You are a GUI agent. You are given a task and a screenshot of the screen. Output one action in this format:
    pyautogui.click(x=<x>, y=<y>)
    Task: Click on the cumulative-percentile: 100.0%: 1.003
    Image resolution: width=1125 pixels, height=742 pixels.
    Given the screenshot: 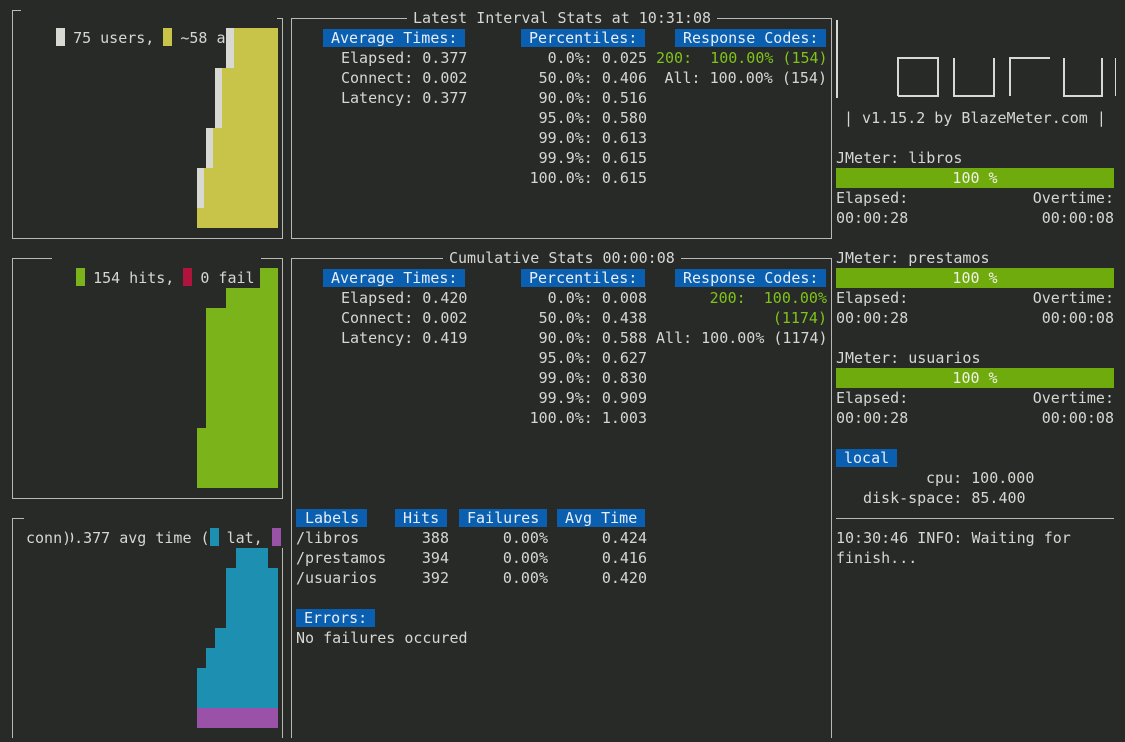 What is the action you would take?
    pyautogui.click(x=588, y=418)
    